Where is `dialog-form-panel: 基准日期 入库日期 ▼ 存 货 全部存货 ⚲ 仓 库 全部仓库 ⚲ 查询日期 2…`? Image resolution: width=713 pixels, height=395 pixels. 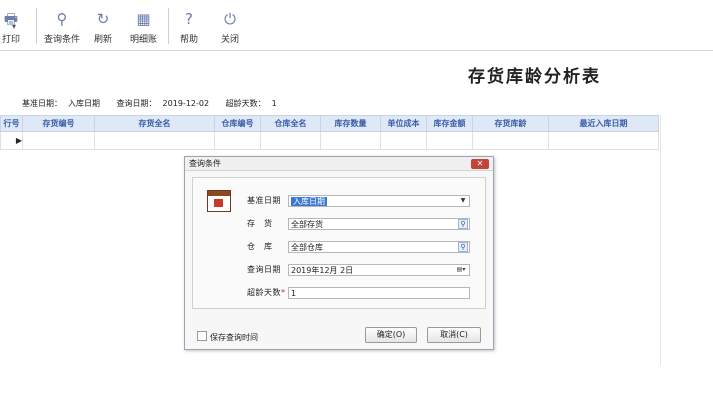
dialog-form-panel: 基准日期 入库日期 ▼ 存 货 全部存货 ⚲ 仓 库 全部仓库 ⚲ 查询日期 2… is located at coordinates (339, 243).